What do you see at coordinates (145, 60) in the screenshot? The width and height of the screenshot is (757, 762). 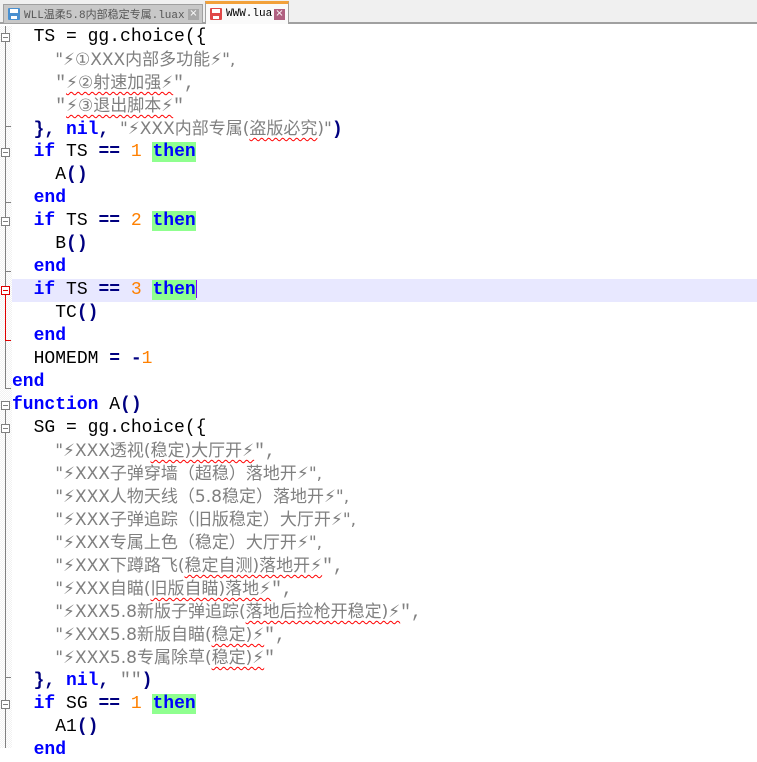 I see `code-line: "⚡①XXX内部多功能⚡",` at bounding box center [145, 60].